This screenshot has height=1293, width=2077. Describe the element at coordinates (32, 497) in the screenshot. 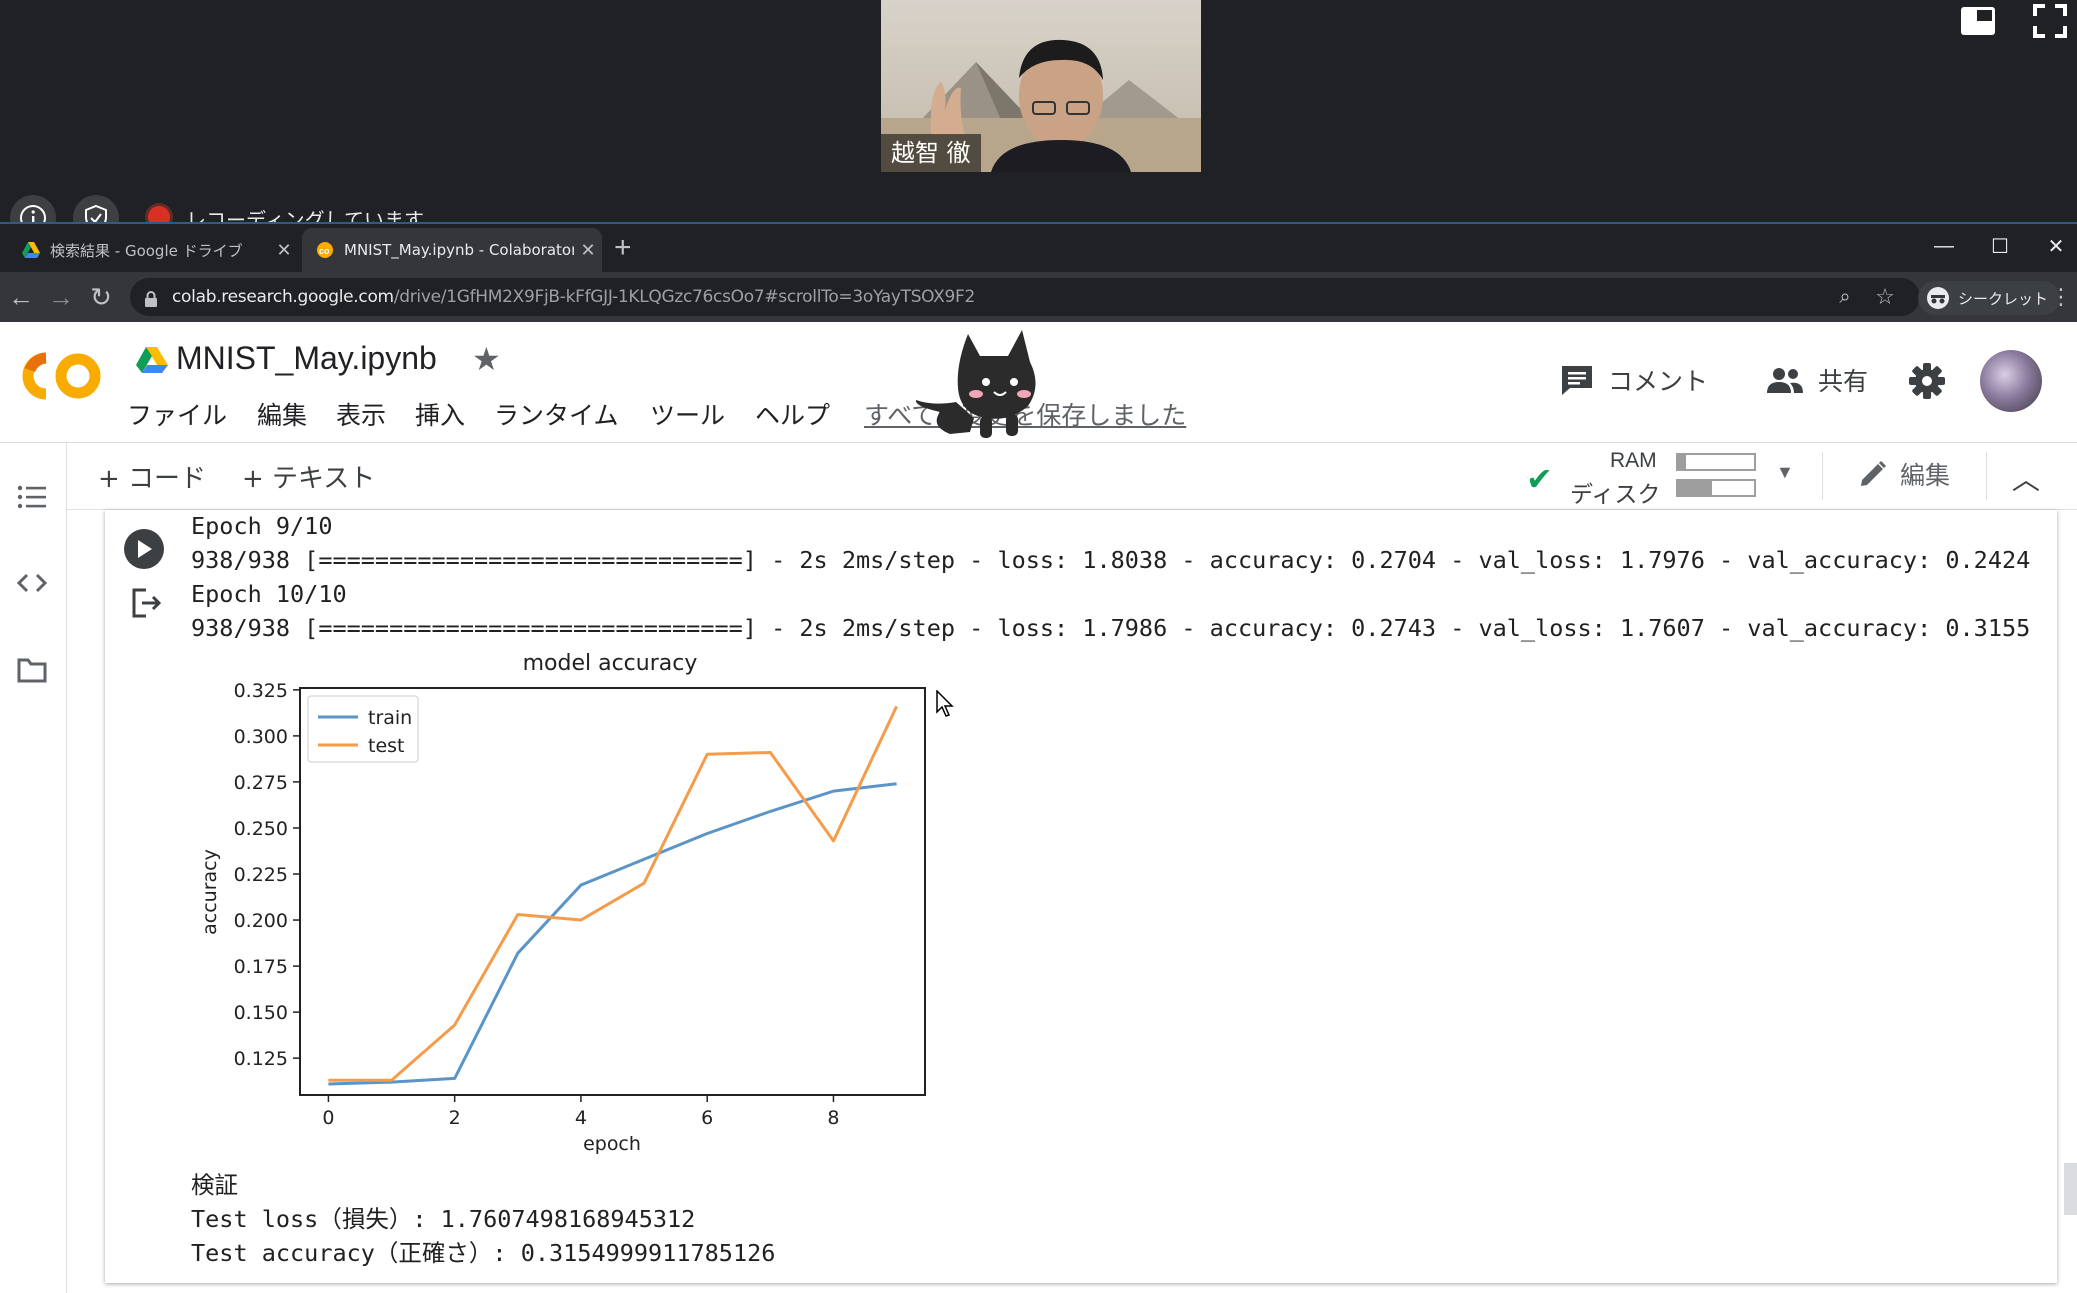

I see `table-of-contents-icon` at that location.